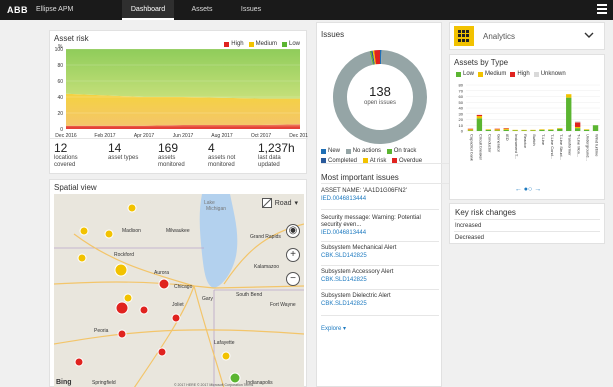 This screenshot has width=613, height=387. What do you see at coordinates (481, 62) in the screenshot?
I see `assets-by-type-title: Assets by Type` at bounding box center [481, 62].